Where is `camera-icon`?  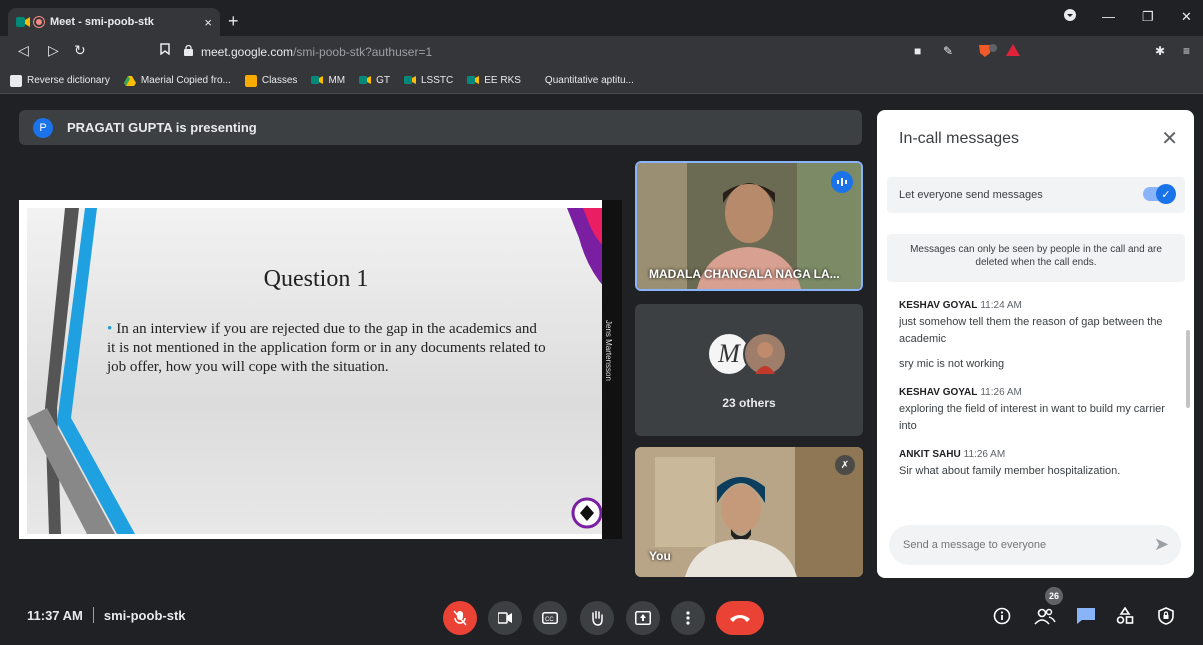
camera-icon is located at coordinates (505, 618).